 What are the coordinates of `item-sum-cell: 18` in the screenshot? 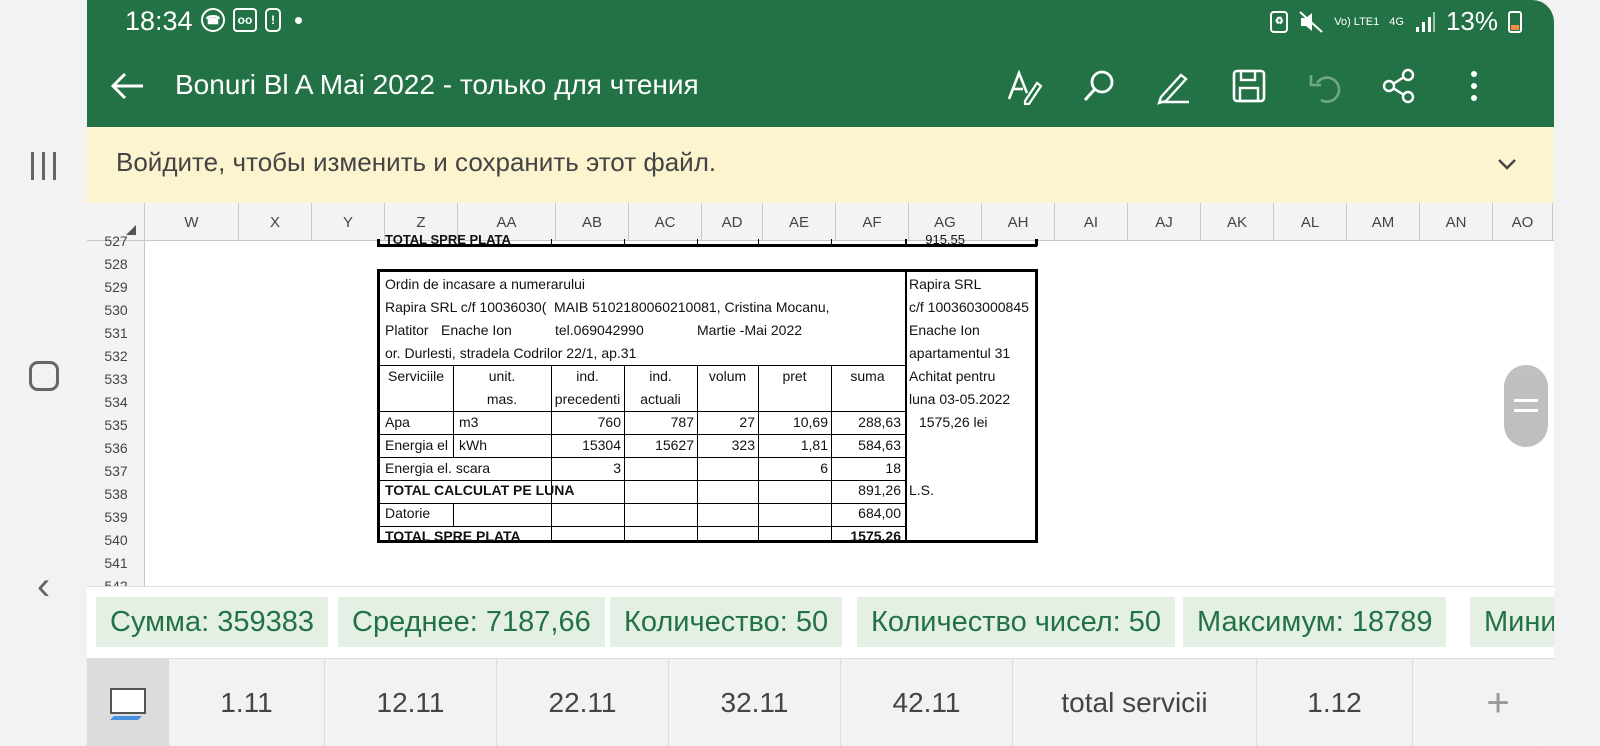 It's located at (893, 468).